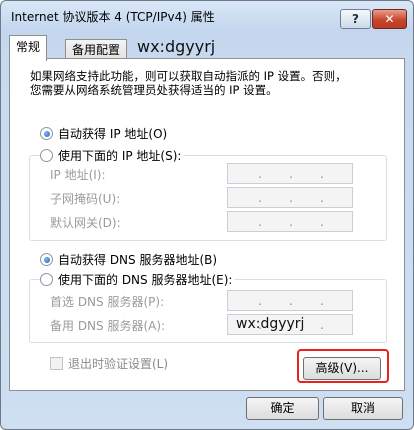 Image resolution: width=414 pixels, height=430 pixels. What do you see at coordinates (28, 48) in the screenshot?
I see `tab-general: 常规` at bounding box center [28, 48].